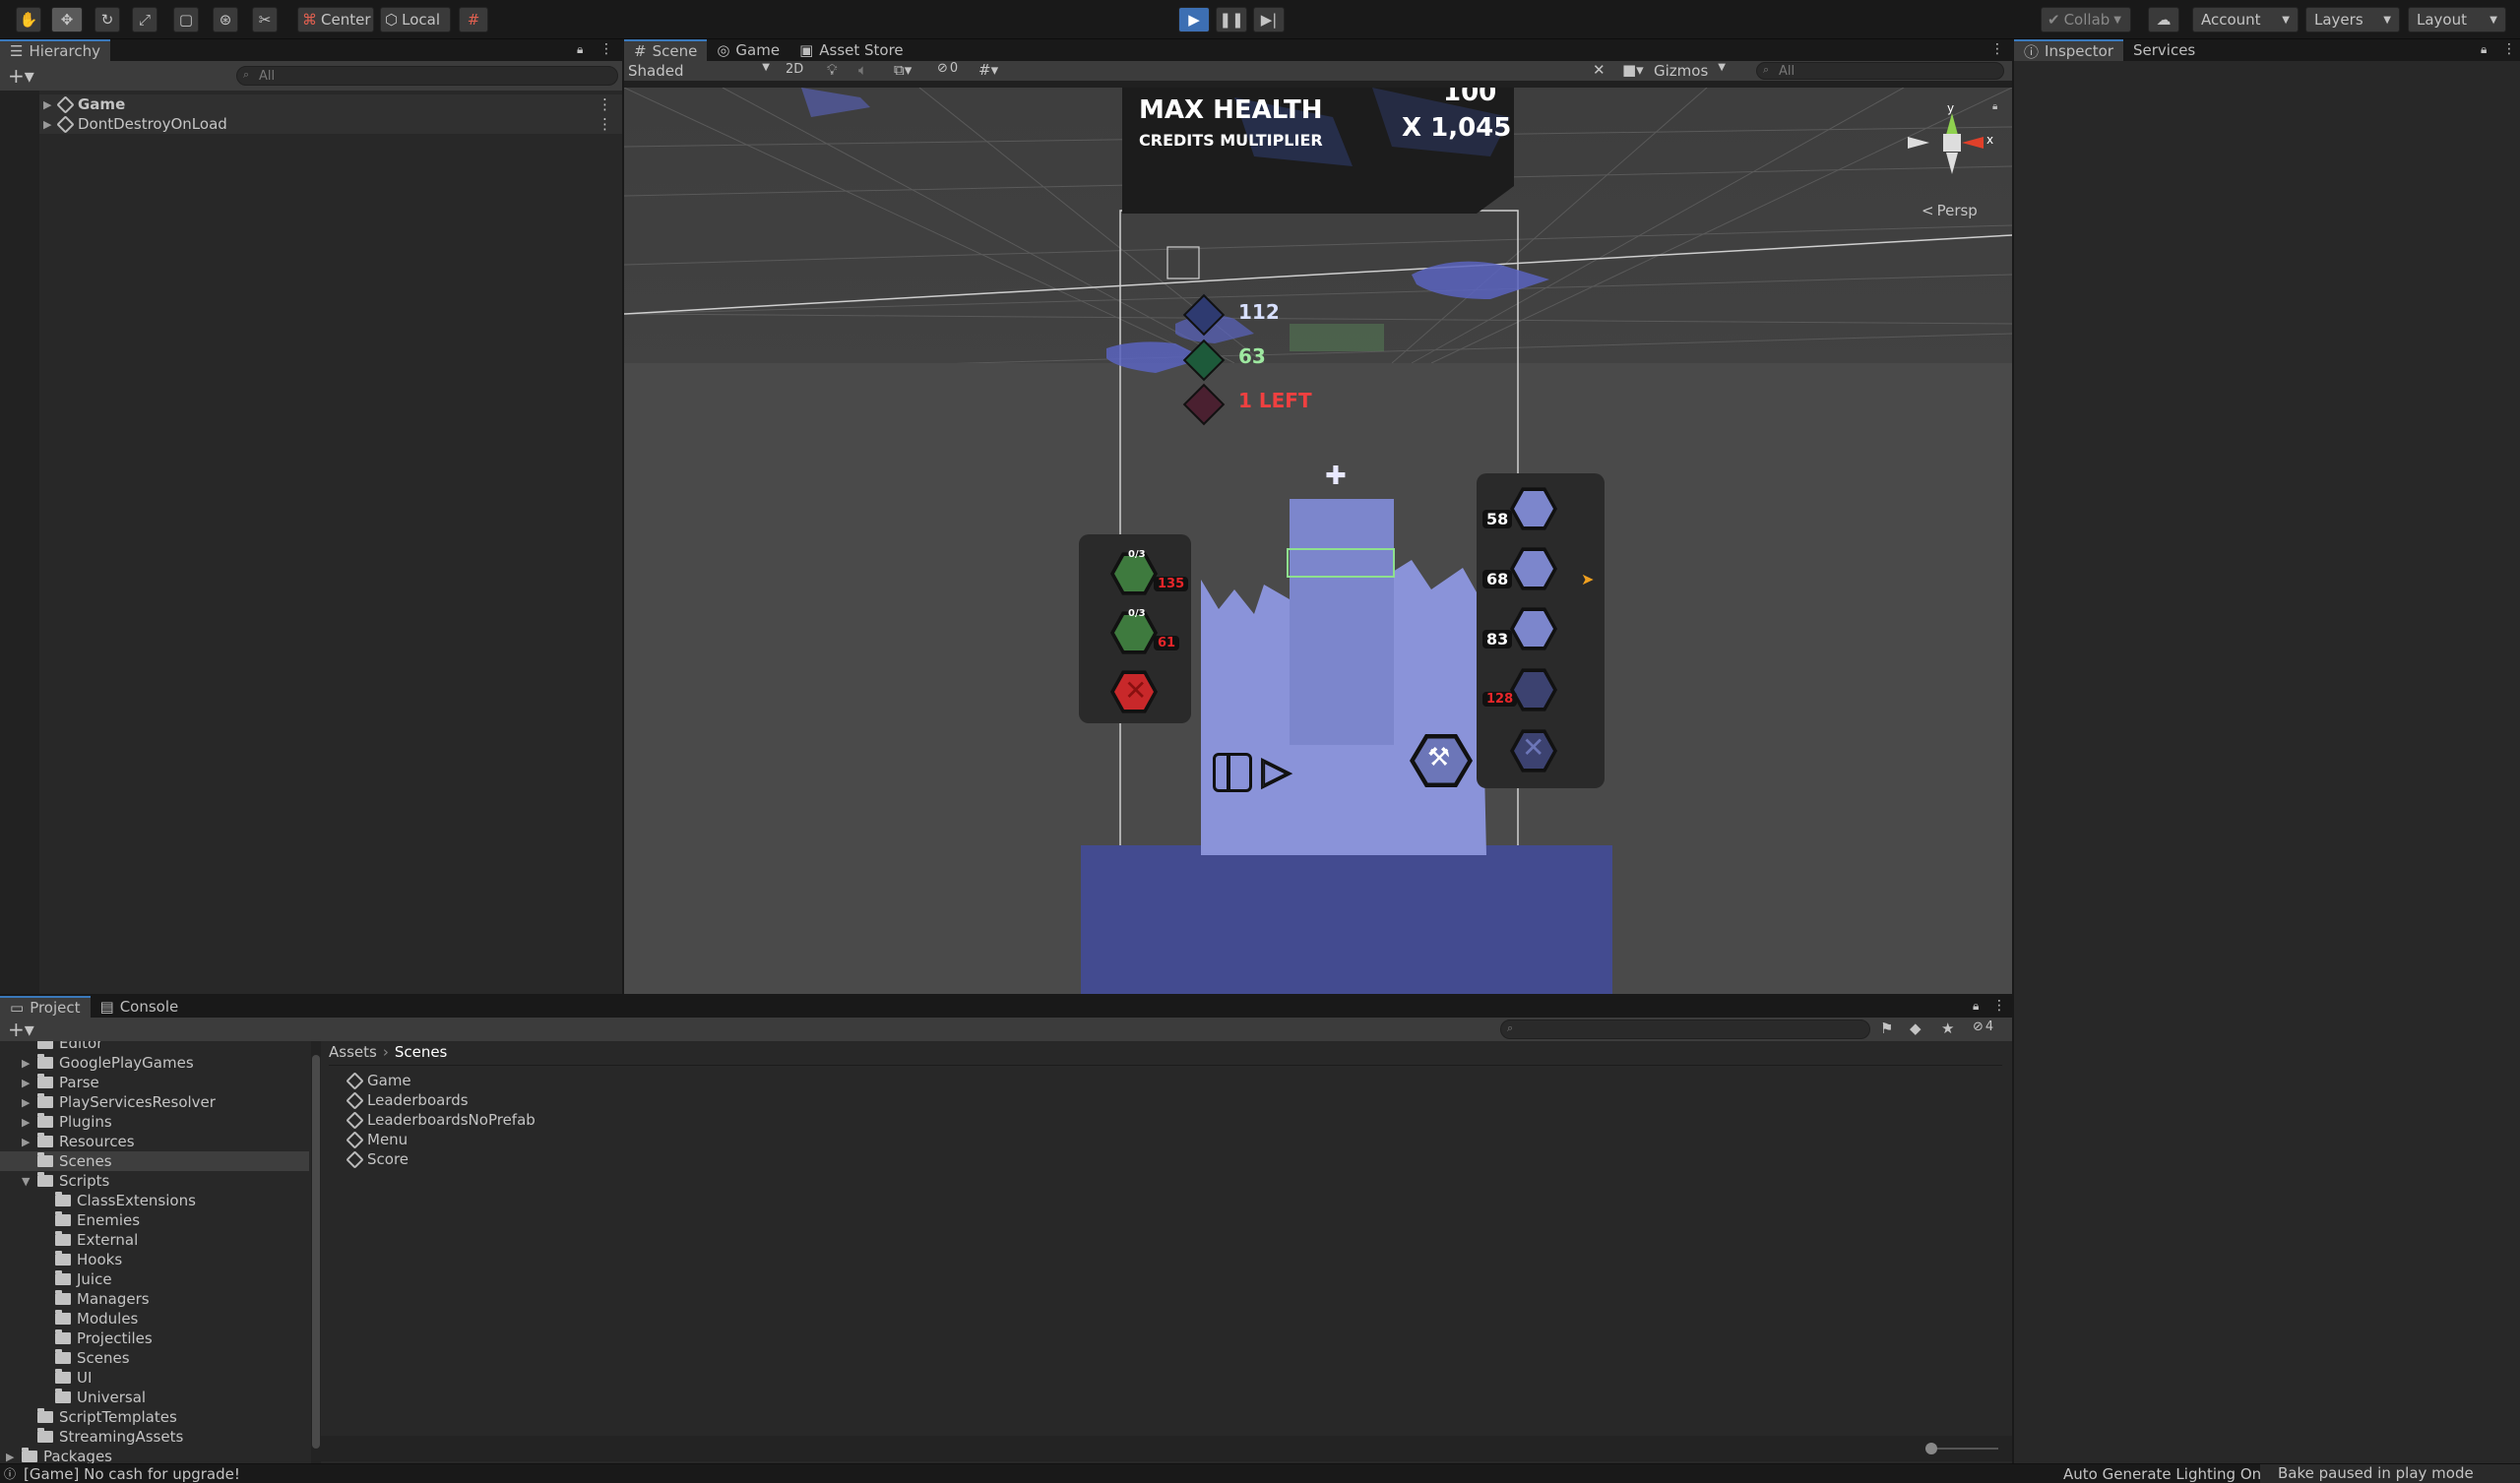 The width and height of the screenshot is (2520, 1483). Describe the element at coordinates (154, 1161) in the screenshot. I see `folder-item-selected: Scenes` at that location.